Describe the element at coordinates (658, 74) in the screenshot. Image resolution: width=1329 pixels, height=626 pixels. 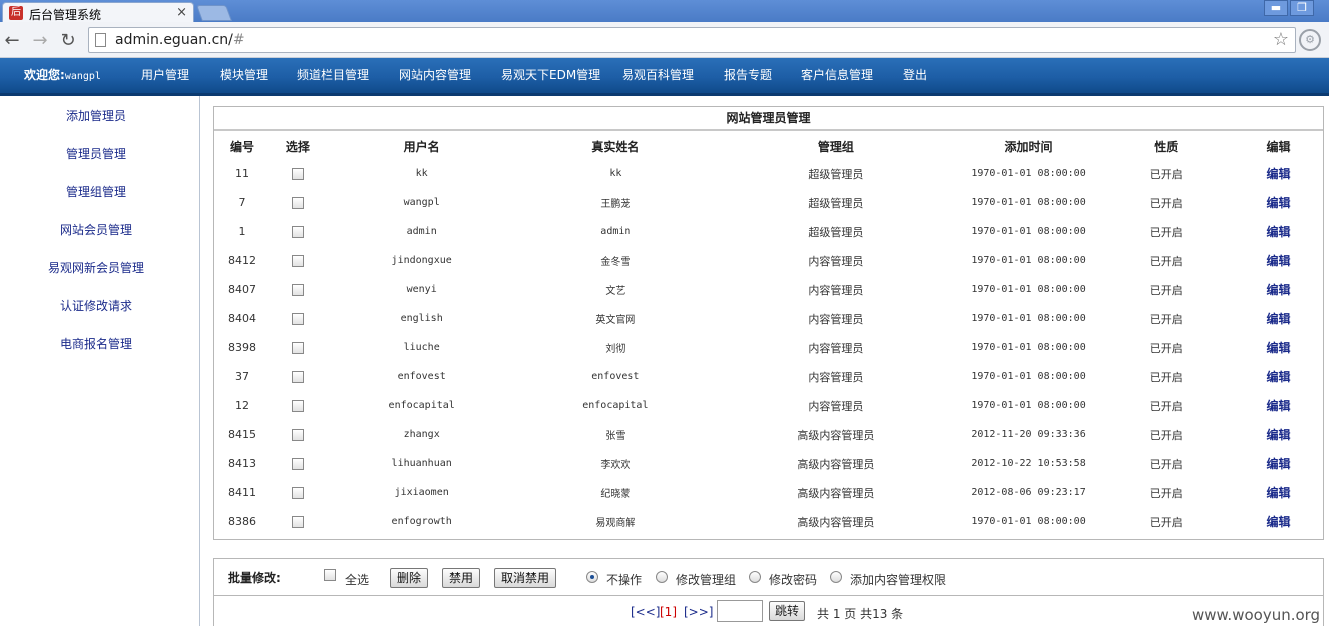
I see `menu-baike-management: 易观百科管理` at that location.